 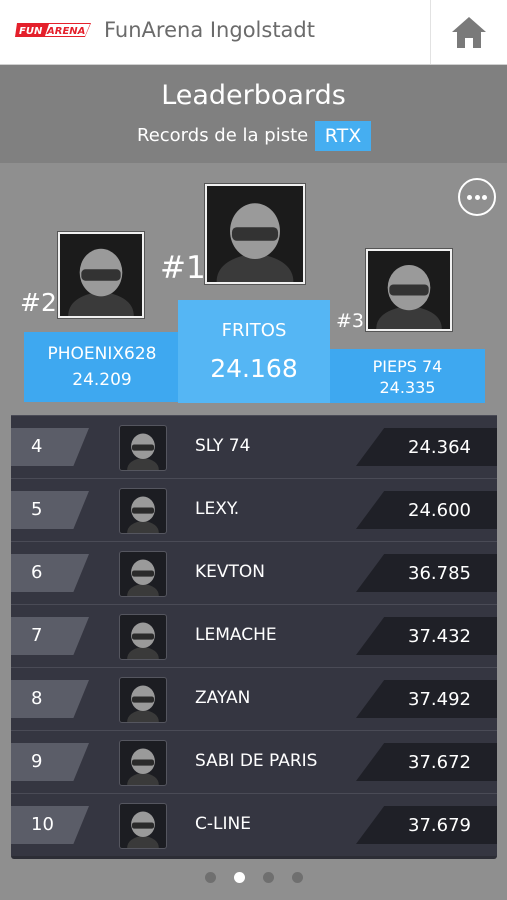 I want to click on podium-first-rank: #1, so click(x=183, y=268).